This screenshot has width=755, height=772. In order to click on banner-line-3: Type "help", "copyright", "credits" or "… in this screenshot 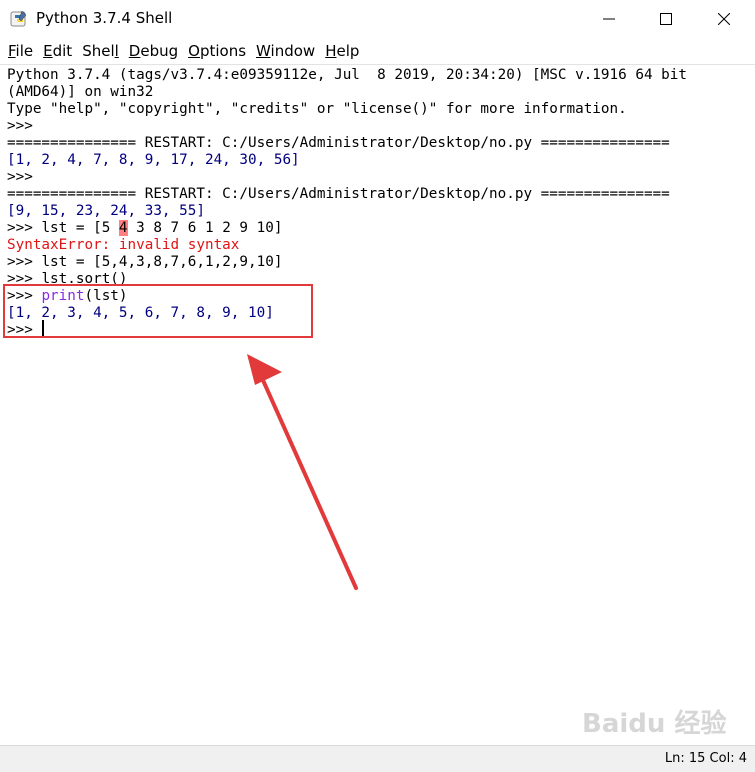, I will do `click(317, 109)`.